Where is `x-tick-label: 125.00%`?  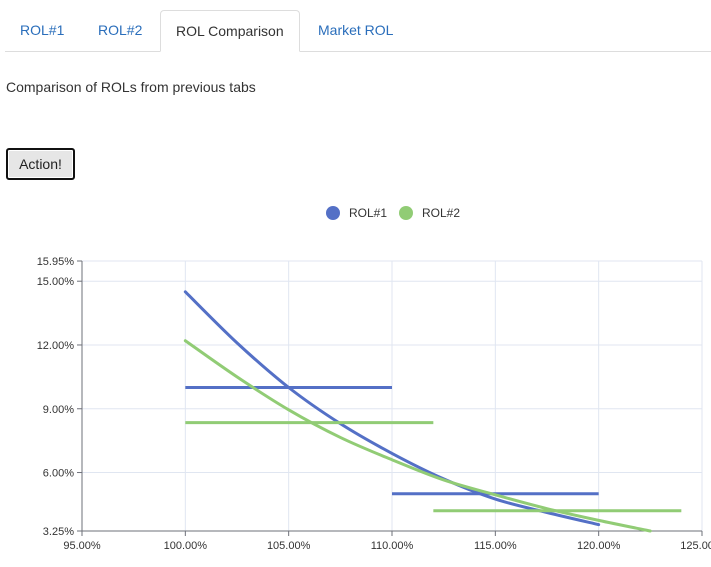 x-tick-label: 125.00% is located at coordinates (695, 546).